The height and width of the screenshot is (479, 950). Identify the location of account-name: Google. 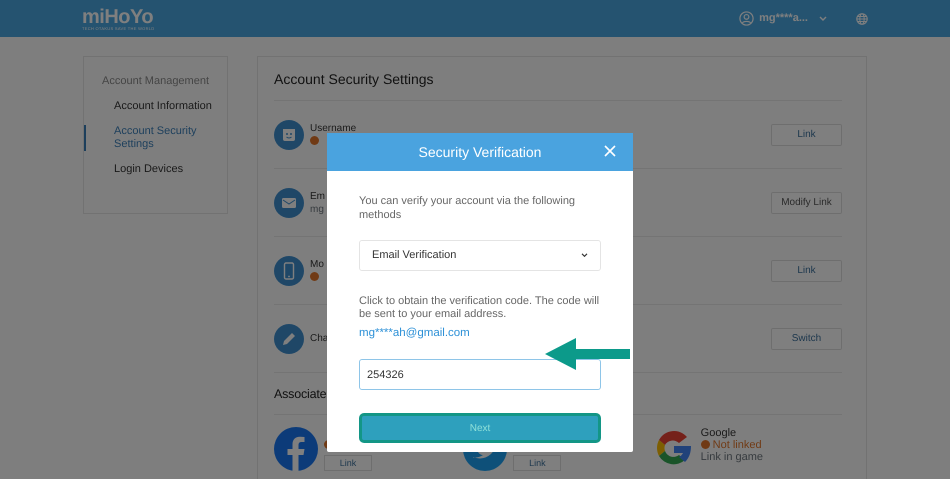
(719, 432).